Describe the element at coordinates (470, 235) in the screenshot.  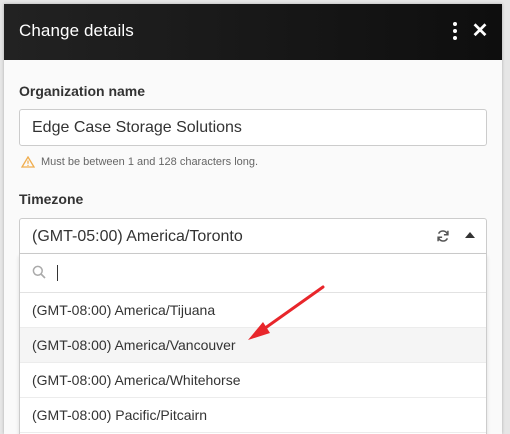
I see `caret-up-icon` at that location.